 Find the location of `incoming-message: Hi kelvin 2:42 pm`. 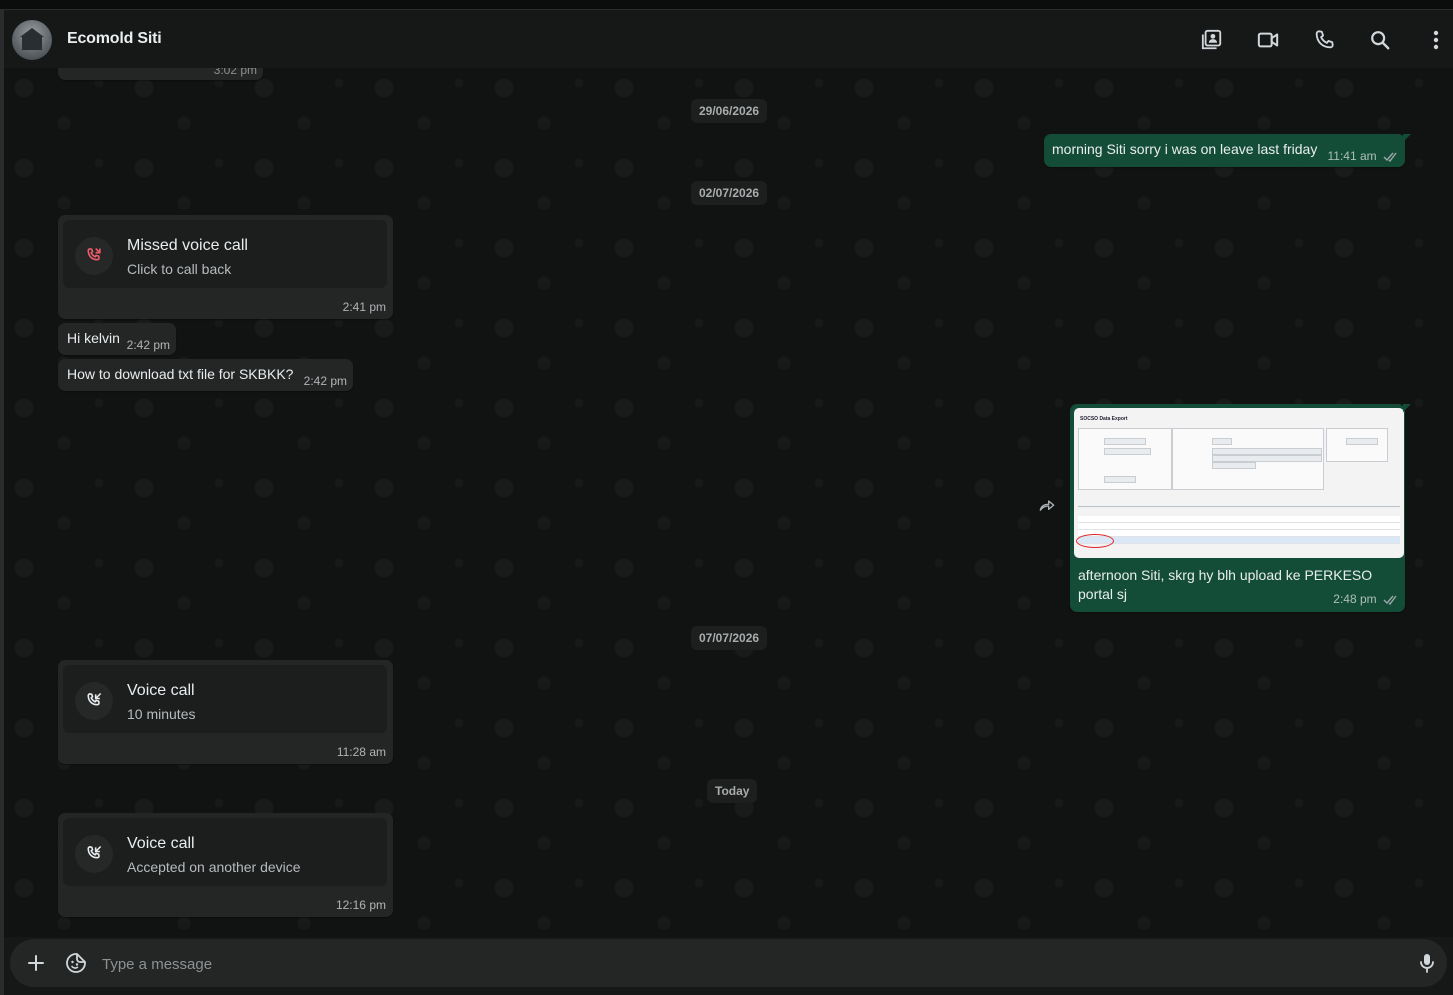

incoming-message: Hi kelvin 2:42 pm is located at coordinates (117, 339).